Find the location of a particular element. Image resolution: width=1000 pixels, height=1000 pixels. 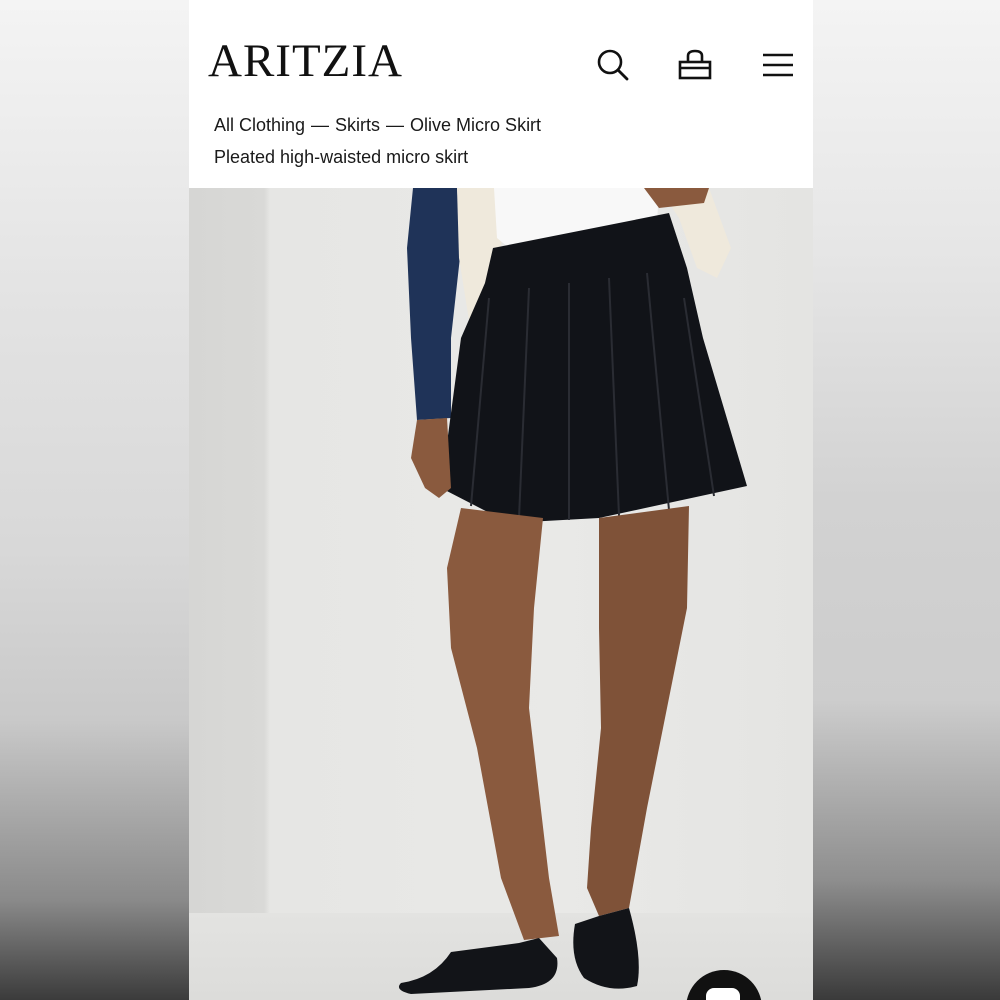

breadcrumb-item-current: Olive Micro Skirt is located at coordinates (476, 125).